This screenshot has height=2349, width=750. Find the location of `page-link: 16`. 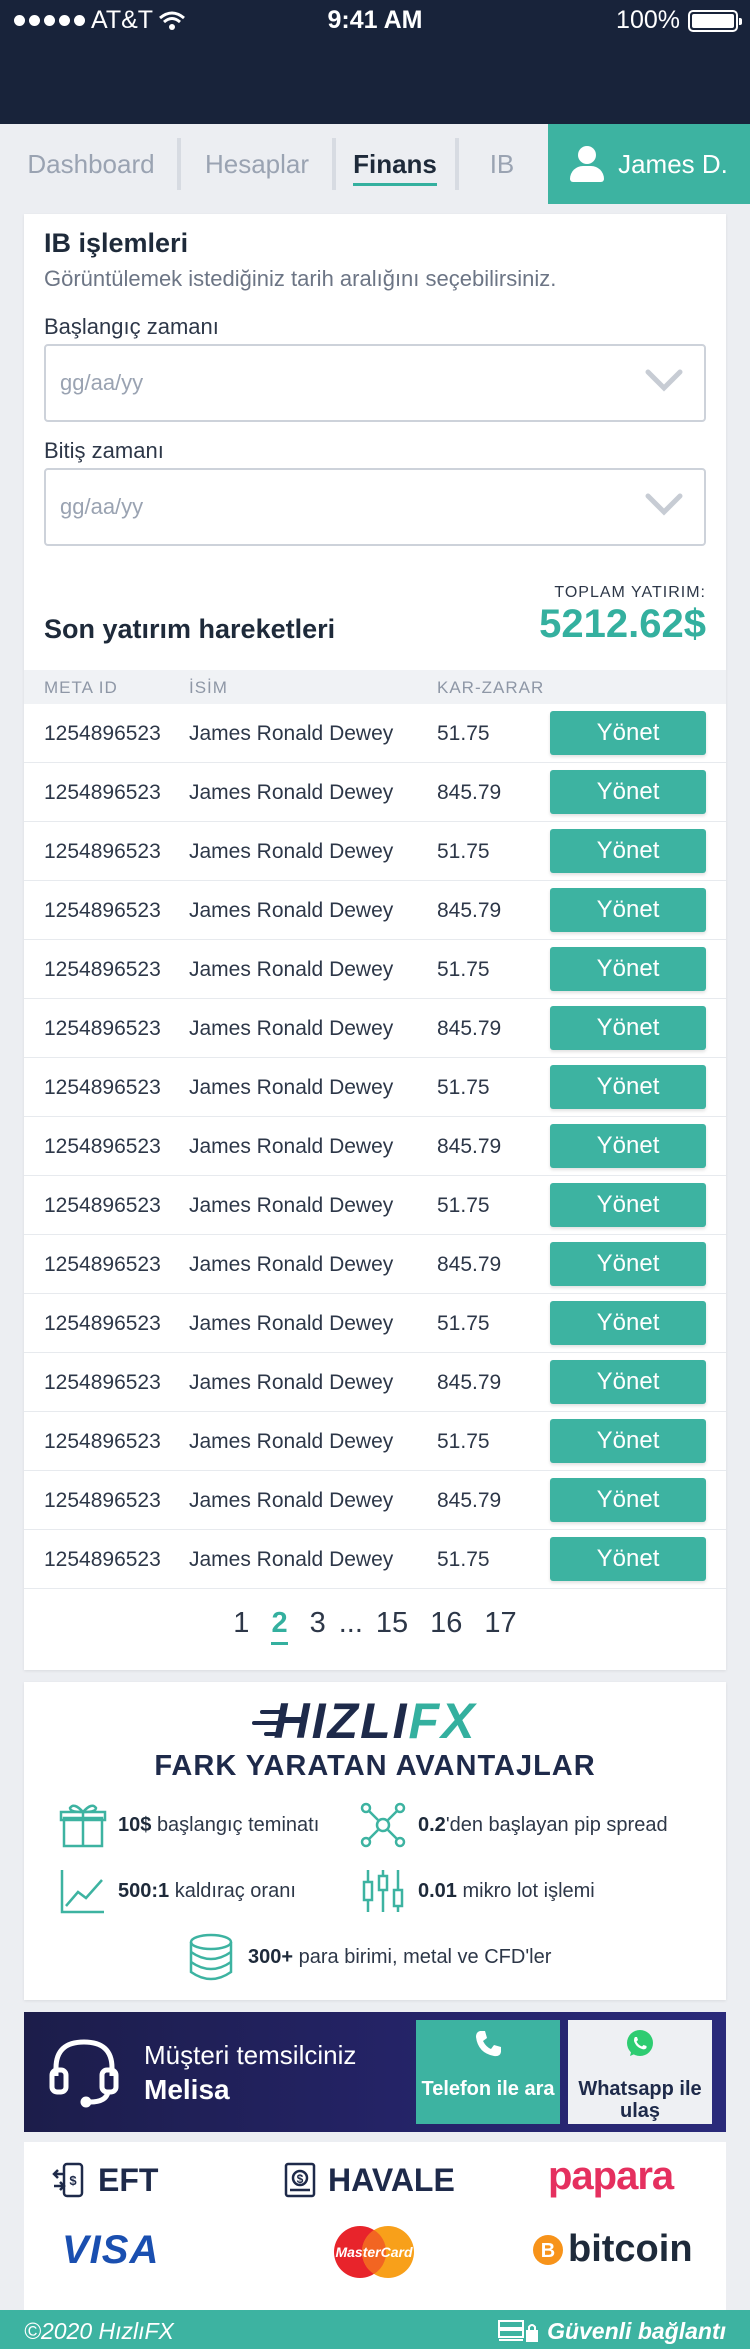

page-link: 16 is located at coordinates (446, 1623).